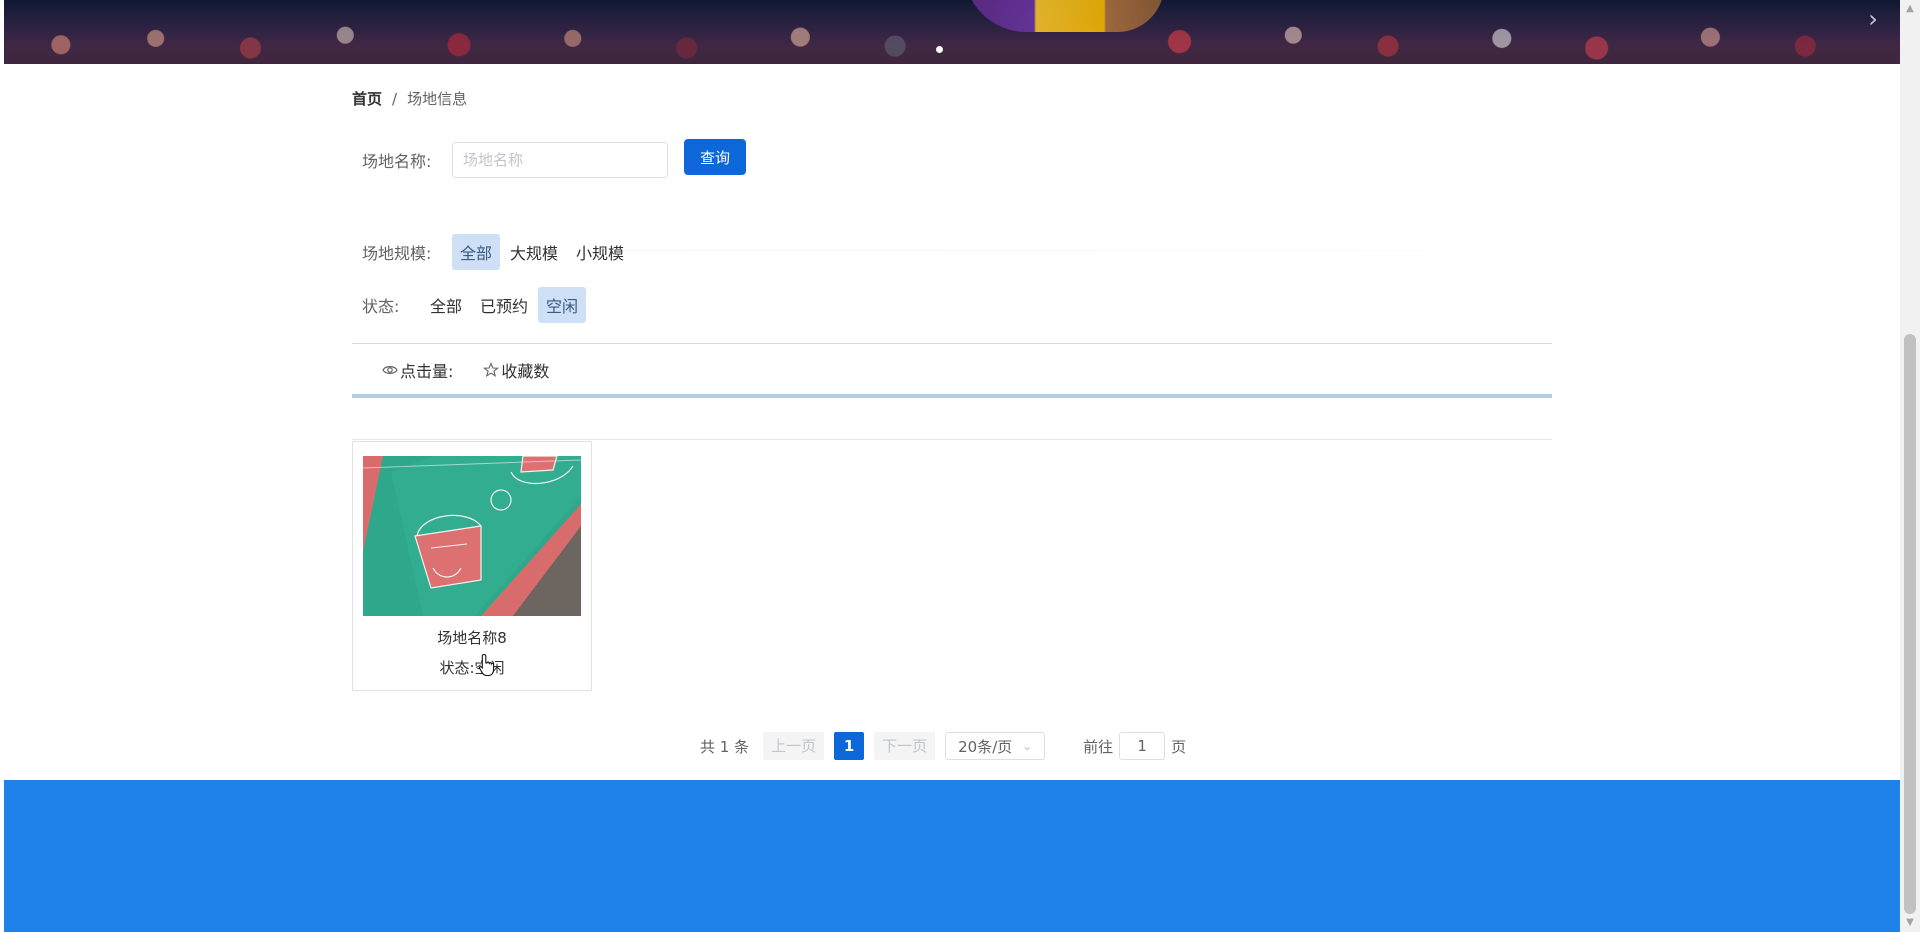 Image resolution: width=1920 pixels, height=932 pixels. I want to click on status-option-reserved: 已预约, so click(504, 305).